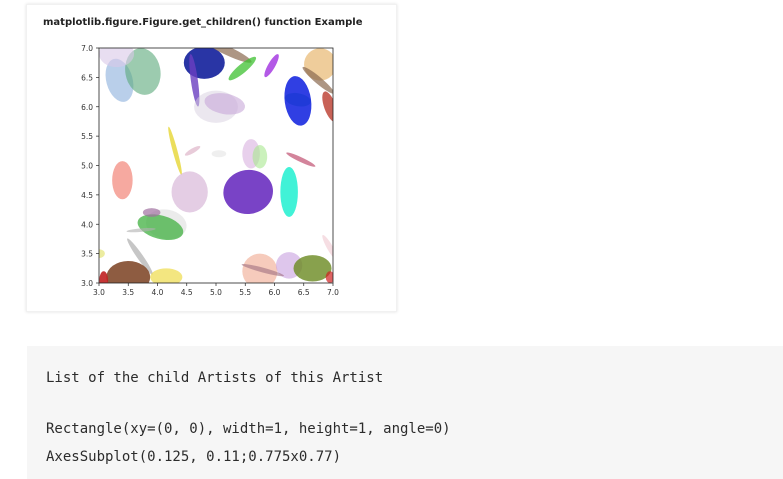 The width and height of the screenshot is (783, 479). What do you see at coordinates (245, 292) in the screenshot?
I see `x-tick-label: 5.5` at bounding box center [245, 292].